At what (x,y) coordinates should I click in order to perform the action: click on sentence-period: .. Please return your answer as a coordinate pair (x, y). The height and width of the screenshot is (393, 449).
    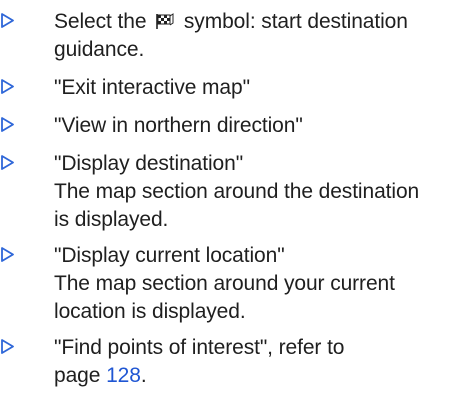
    Looking at the image, I should click on (143, 375).